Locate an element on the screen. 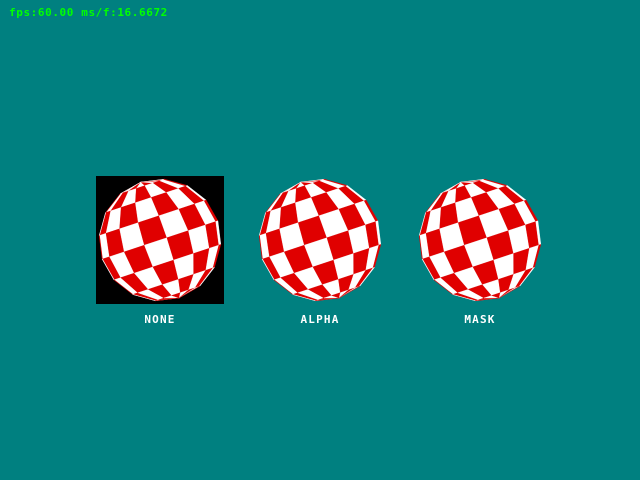 The image size is (640, 480). checkered-ball-sprite-none is located at coordinates (160, 240).